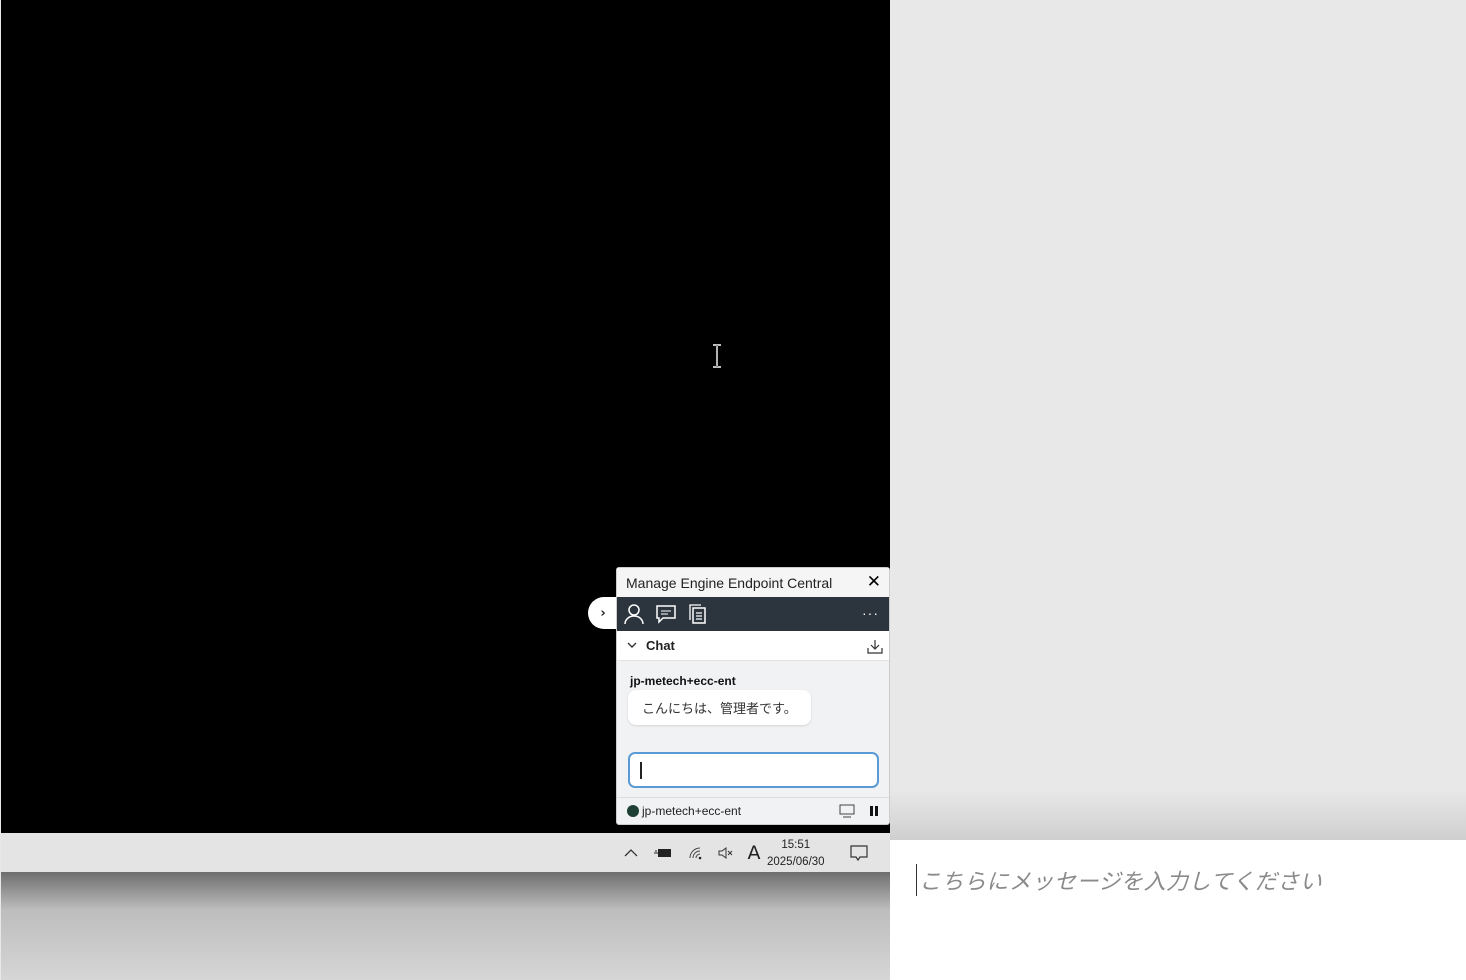 Image resolution: width=1466 pixels, height=980 pixels. Describe the element at coordinates (874, 582) in the screenshot. I see `close-button: ✕` at that location.